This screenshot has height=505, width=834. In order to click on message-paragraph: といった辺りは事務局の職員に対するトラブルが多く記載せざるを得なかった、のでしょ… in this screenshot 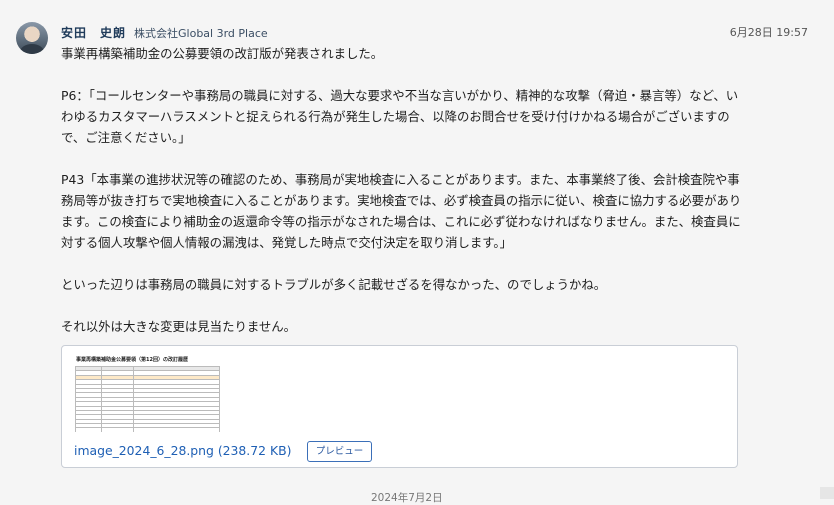, I will do `click(334, 284)`.